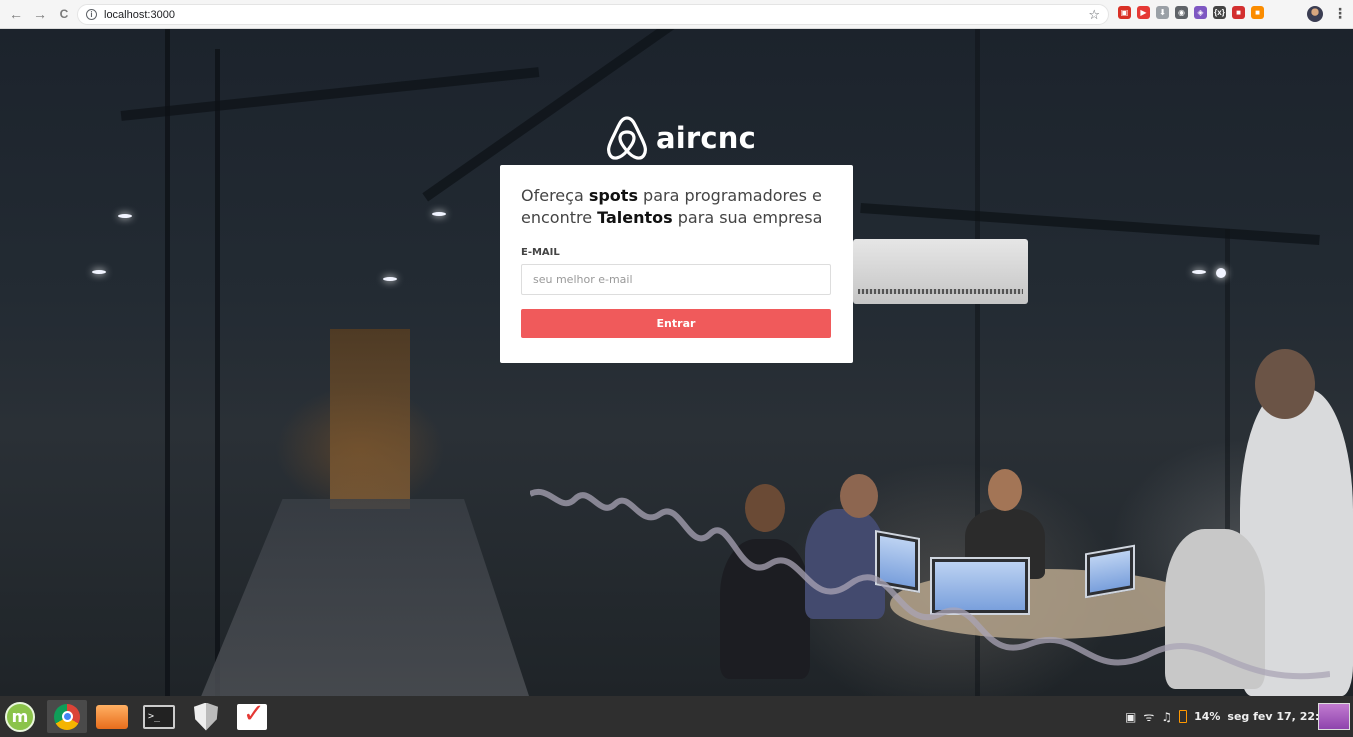 The image size is (1353, 737). What do you see at coordinates (1143, 12) in the screenshot?
I see `ext-youtube-icon: ▶` at bounding box center [1143, 12].